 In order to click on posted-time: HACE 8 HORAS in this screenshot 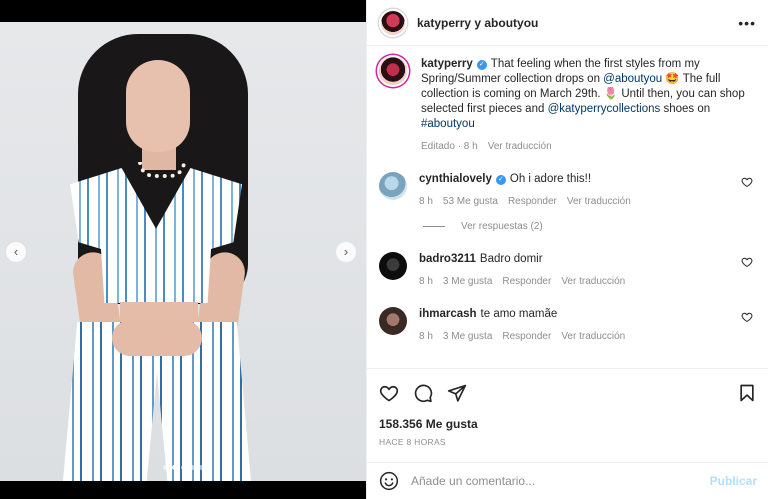, I will do `click(412, 442)`.